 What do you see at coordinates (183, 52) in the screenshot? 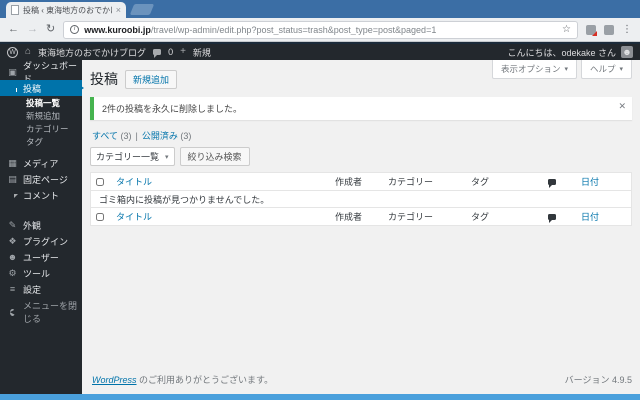
I see `plus-icon: +` at bounding box center [183, 52].